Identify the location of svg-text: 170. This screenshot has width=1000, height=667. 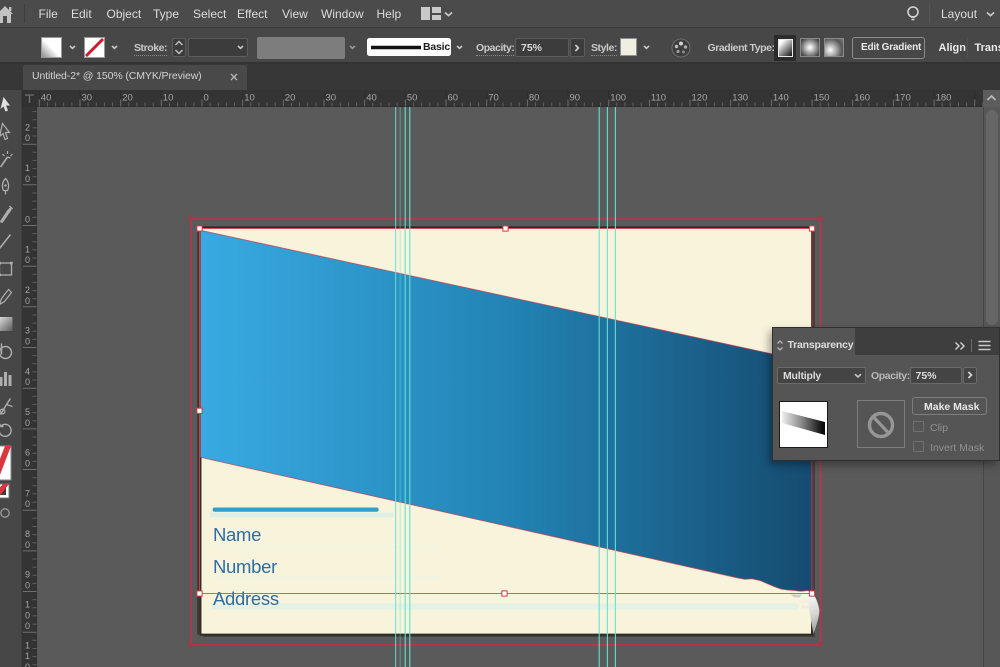
(903, 98).